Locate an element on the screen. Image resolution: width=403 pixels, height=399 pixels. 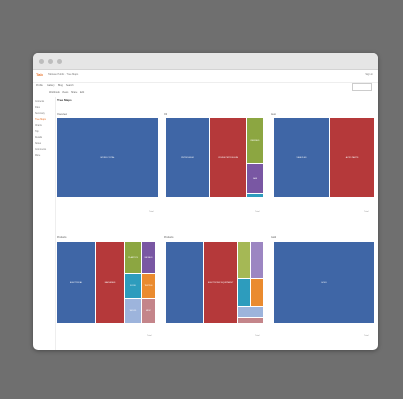
sidebar-item-charts: Charts is located at coordinates (38, 126).